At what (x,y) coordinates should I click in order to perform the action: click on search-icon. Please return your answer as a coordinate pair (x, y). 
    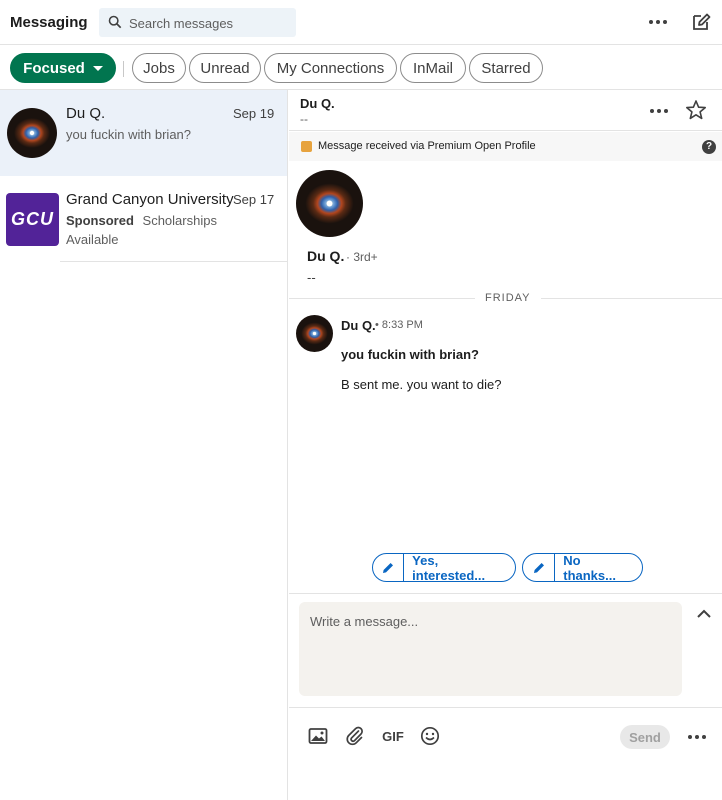
    Looking at the image, I should click on (115, 22).